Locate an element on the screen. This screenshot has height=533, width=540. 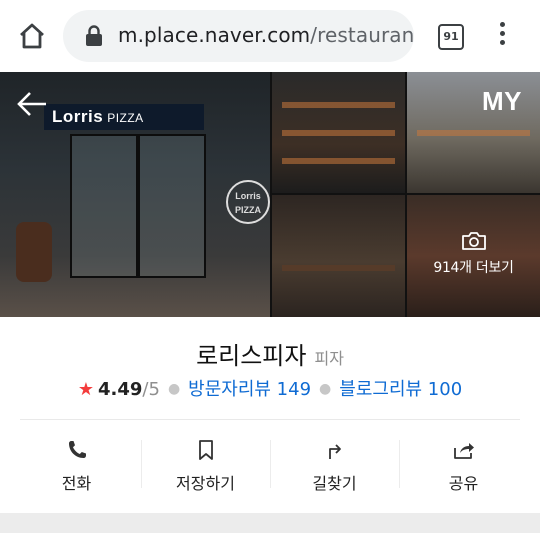
directions-label: 길찾기 is located at coordinates (334, 483).